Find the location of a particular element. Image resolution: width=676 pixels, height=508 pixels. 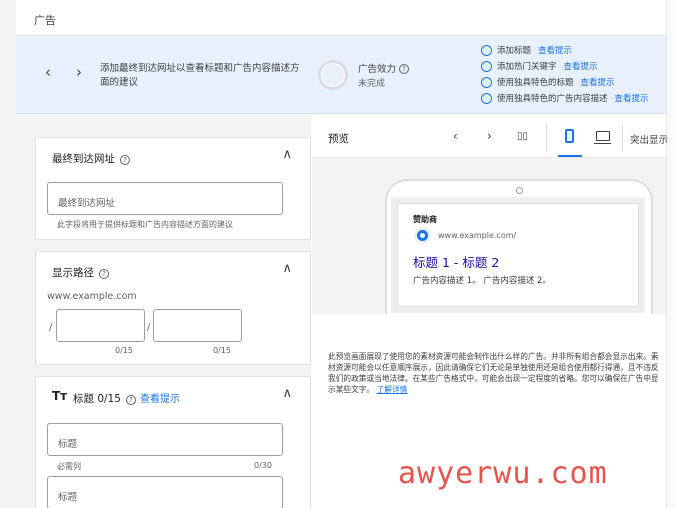

banner-message: 添加最终到达网址以查看标题和广告内容描述方面的建议 is located at coordinates (200, 75).